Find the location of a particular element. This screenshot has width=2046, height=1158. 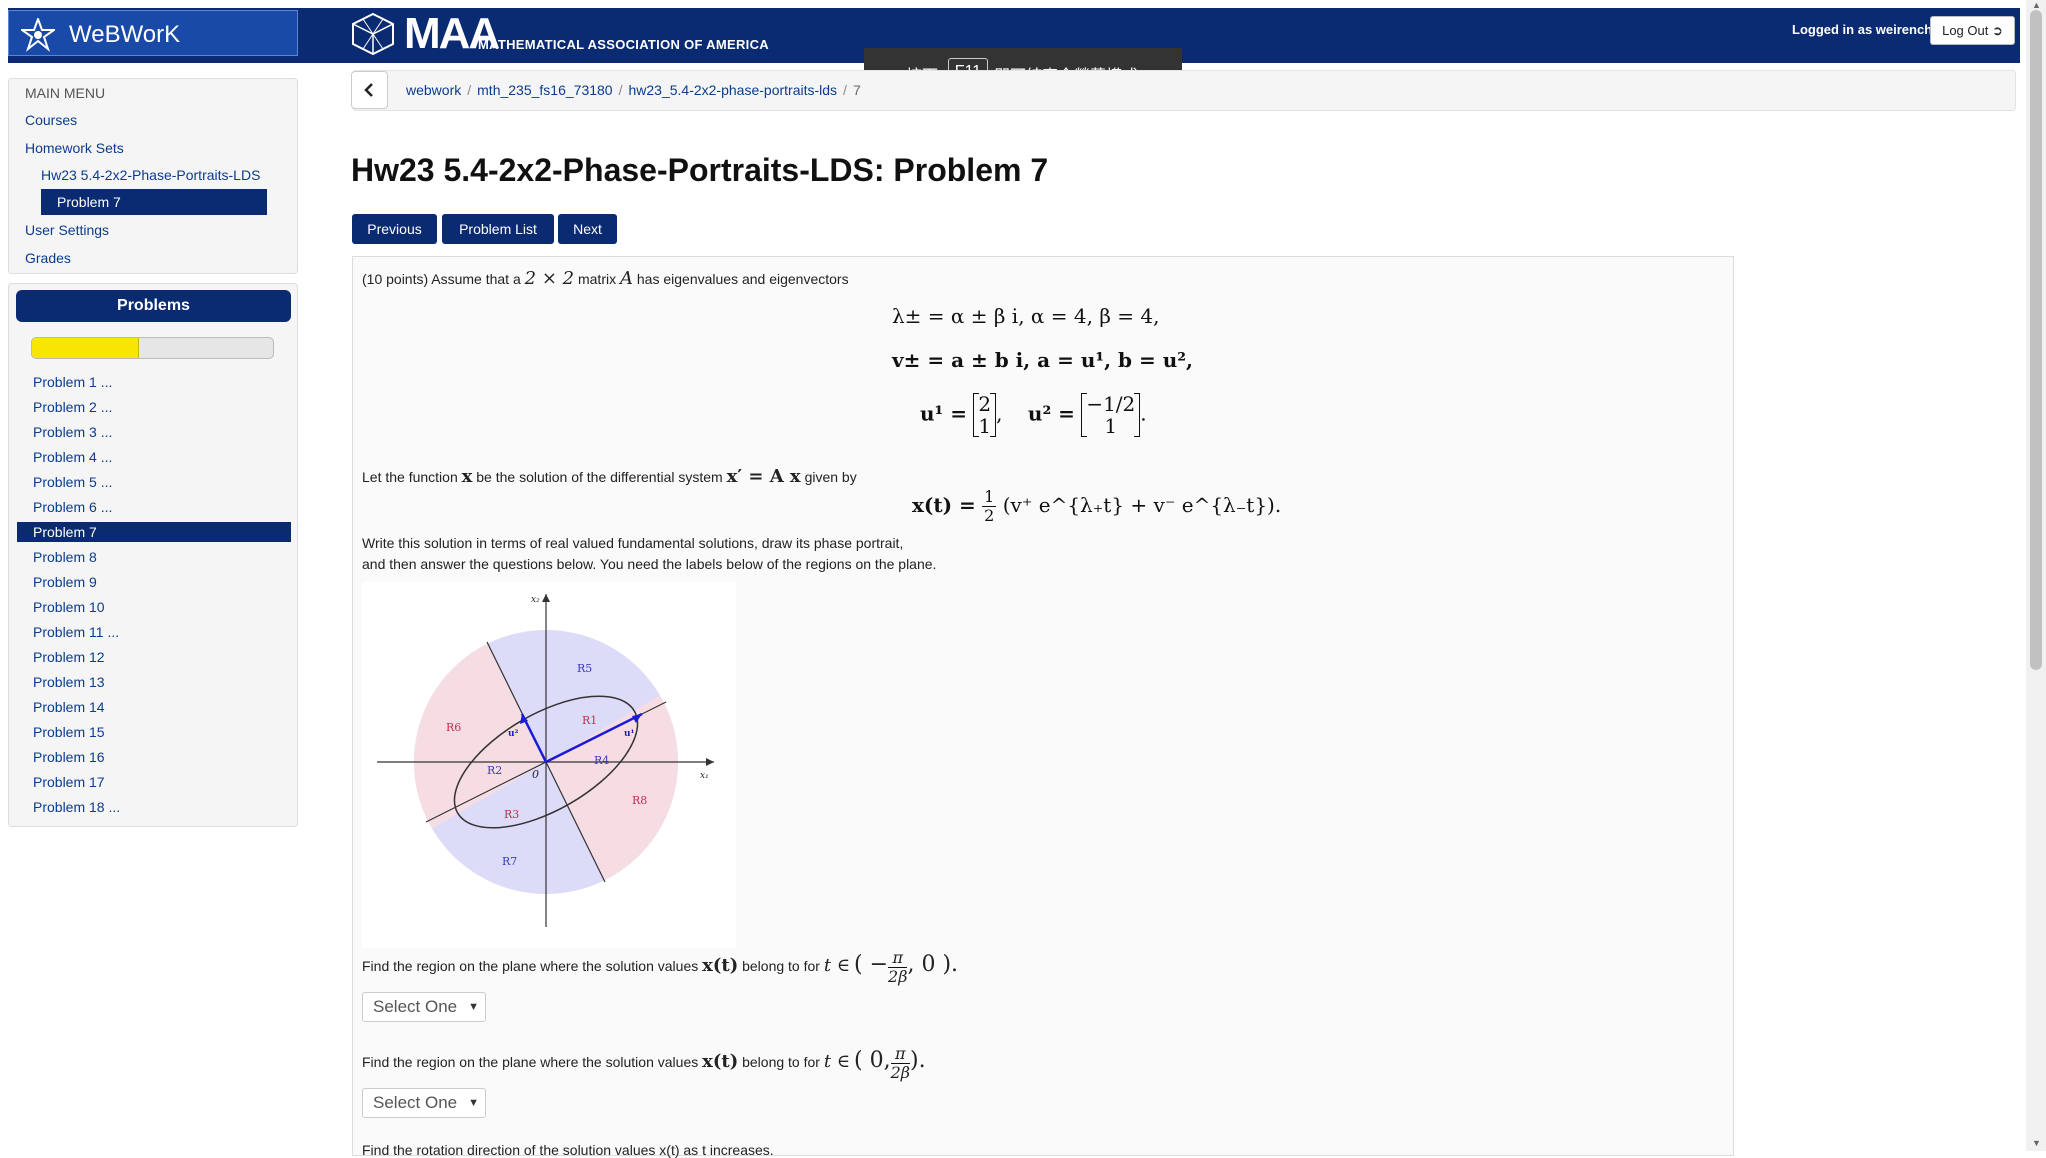

logged-in-text: Logged in as weirench. is located at coordinates (1864, 29).